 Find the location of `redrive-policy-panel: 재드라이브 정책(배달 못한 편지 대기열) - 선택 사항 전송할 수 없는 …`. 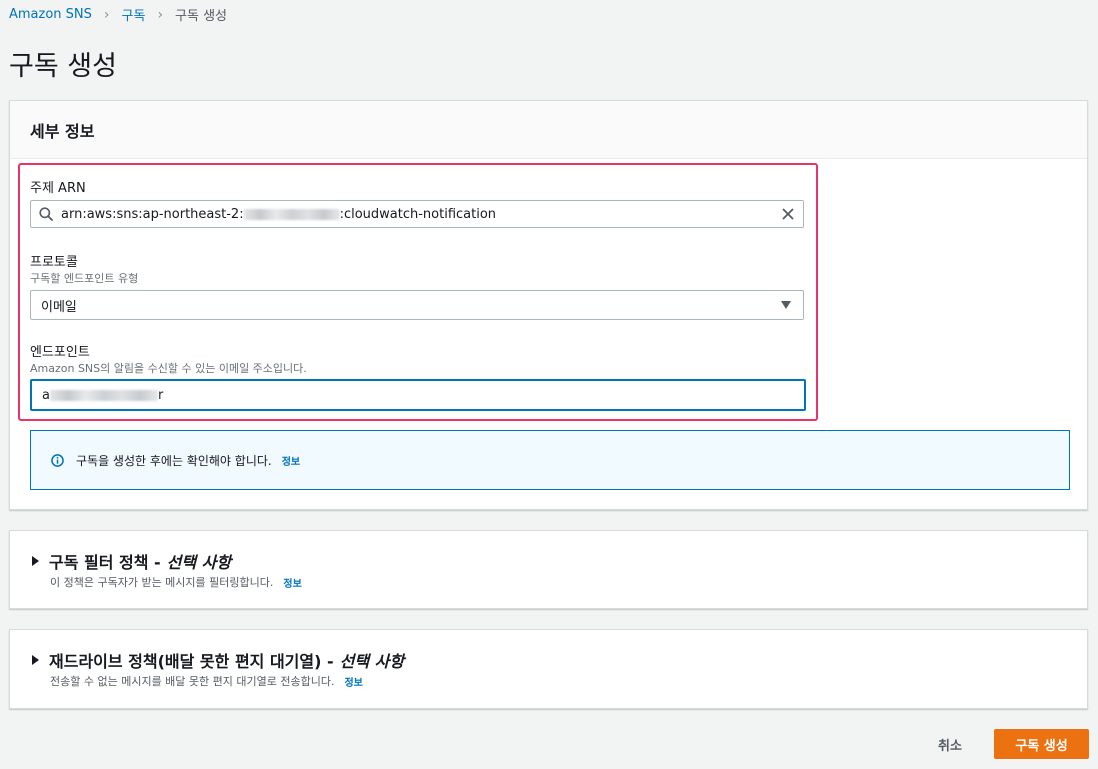

redrive-policy-panel: 재드라이브 정책(배달 못한 편지 대기열) - 선택 사항 전송할 수 없는 … is located at coordinates (548, 669).